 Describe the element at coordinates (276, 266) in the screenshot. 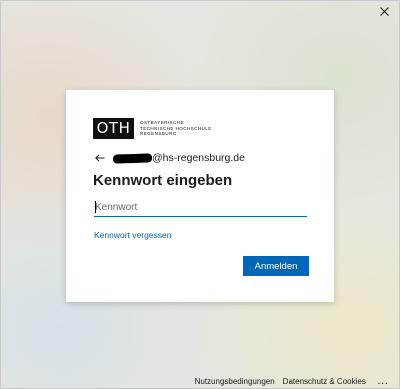

I see `sign-in-button: Anmelden` at that location.